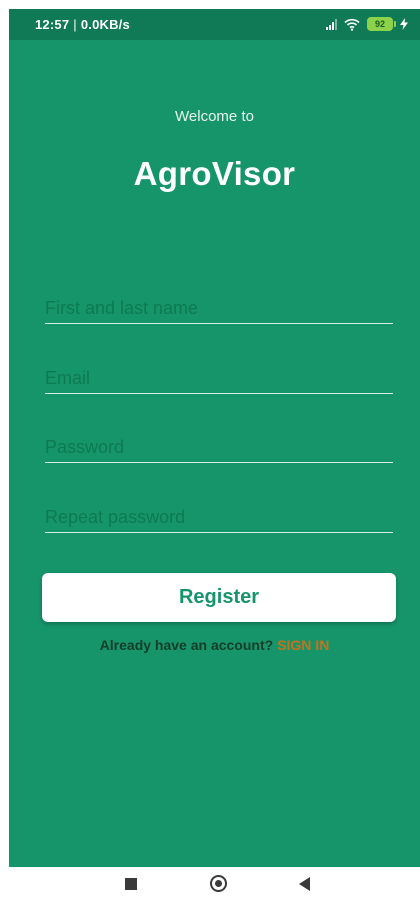 The image size is (420, 900). What do you see at coordinates (214, 173) in the screenshot?
I see `app-title: AgroVisor` at bounding box center [214, 173].